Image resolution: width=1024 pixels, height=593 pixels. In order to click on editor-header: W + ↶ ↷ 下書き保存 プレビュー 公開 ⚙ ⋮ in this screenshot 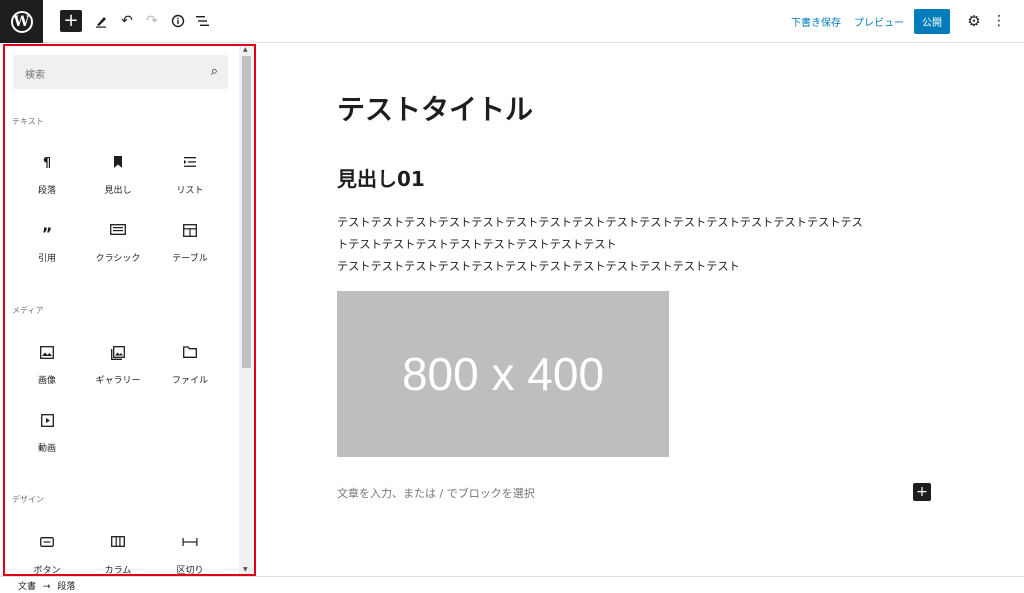, I will do `click(512, 21)`.